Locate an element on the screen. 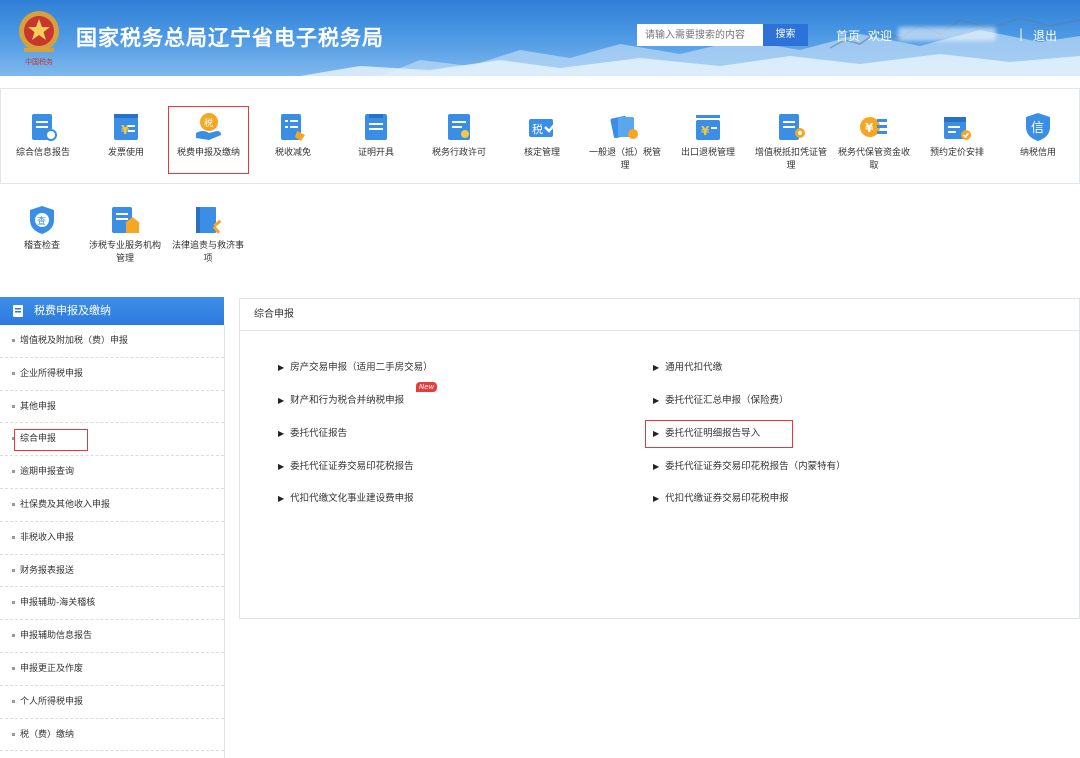 The width and height of the screenshot is (1080, 758). svg-text: 信 is located at coordinates (1037, 128).